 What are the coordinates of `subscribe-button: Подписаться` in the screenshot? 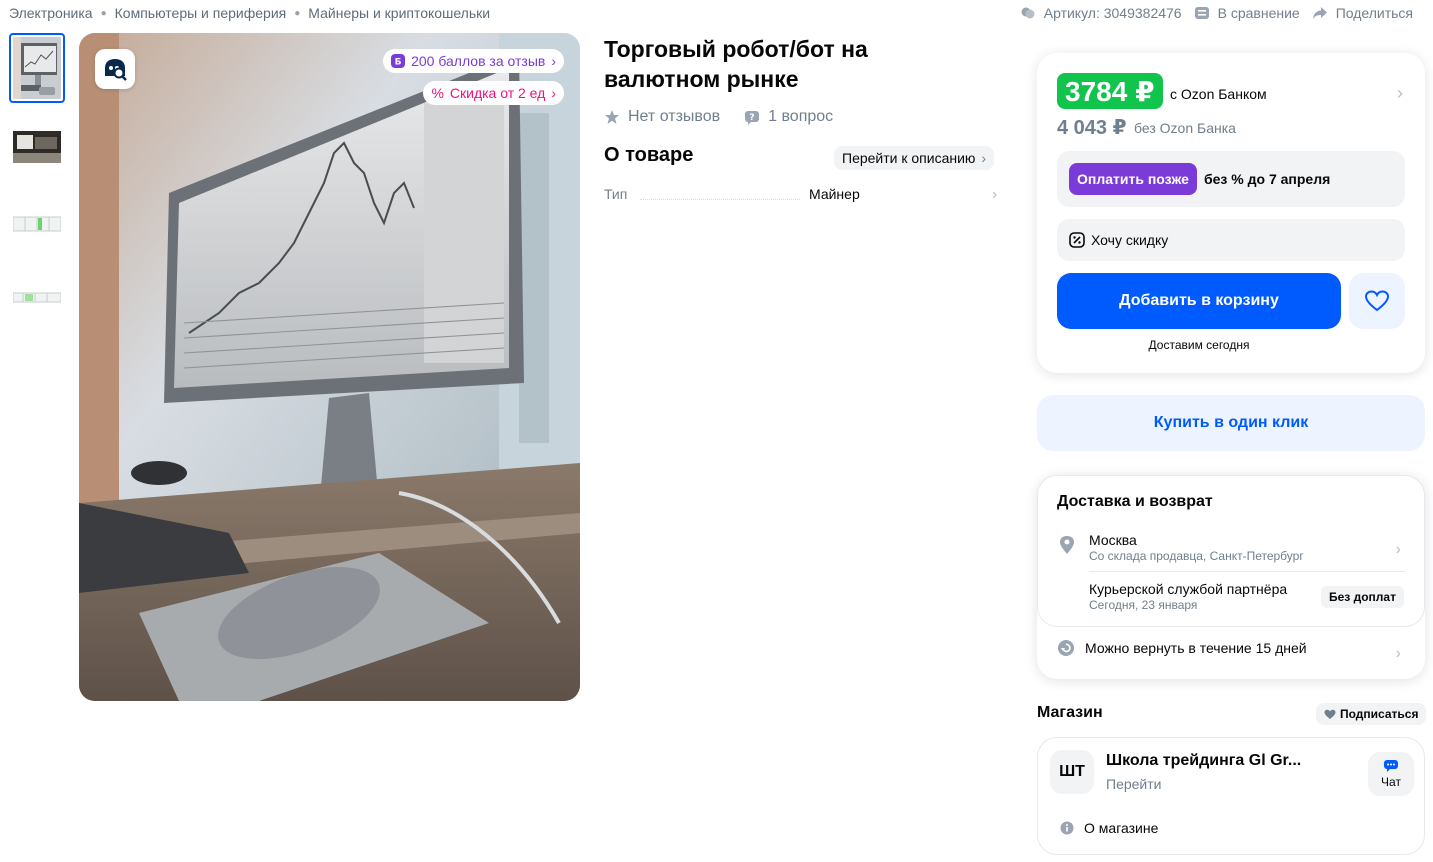 It's located at (1371, 714).